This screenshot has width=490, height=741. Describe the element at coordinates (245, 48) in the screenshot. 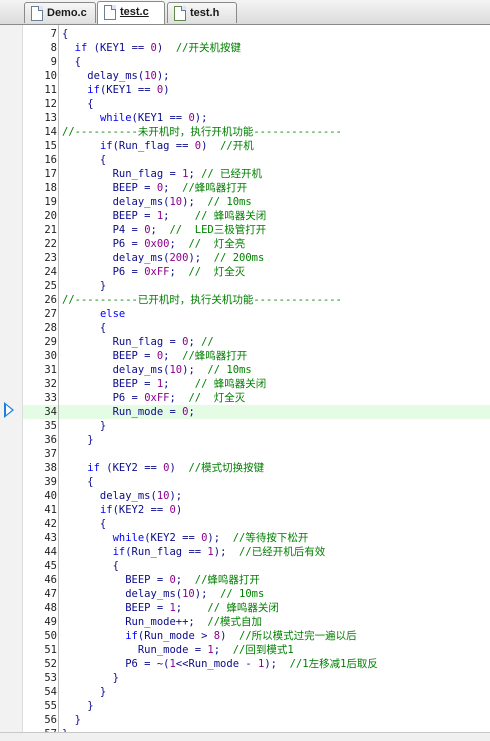

I see `code-line: 8 if (KEY1 == 0) //开关机按键` at that location.